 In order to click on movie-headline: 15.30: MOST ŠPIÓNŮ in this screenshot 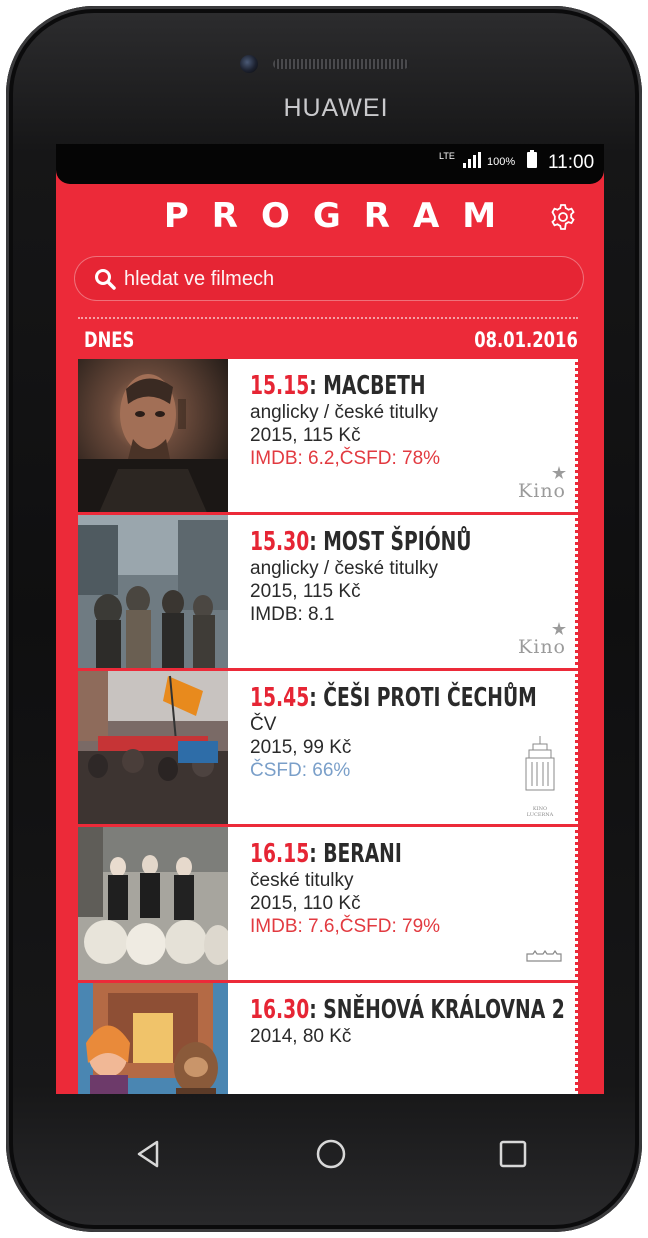, I will do `click(361, 542)`.